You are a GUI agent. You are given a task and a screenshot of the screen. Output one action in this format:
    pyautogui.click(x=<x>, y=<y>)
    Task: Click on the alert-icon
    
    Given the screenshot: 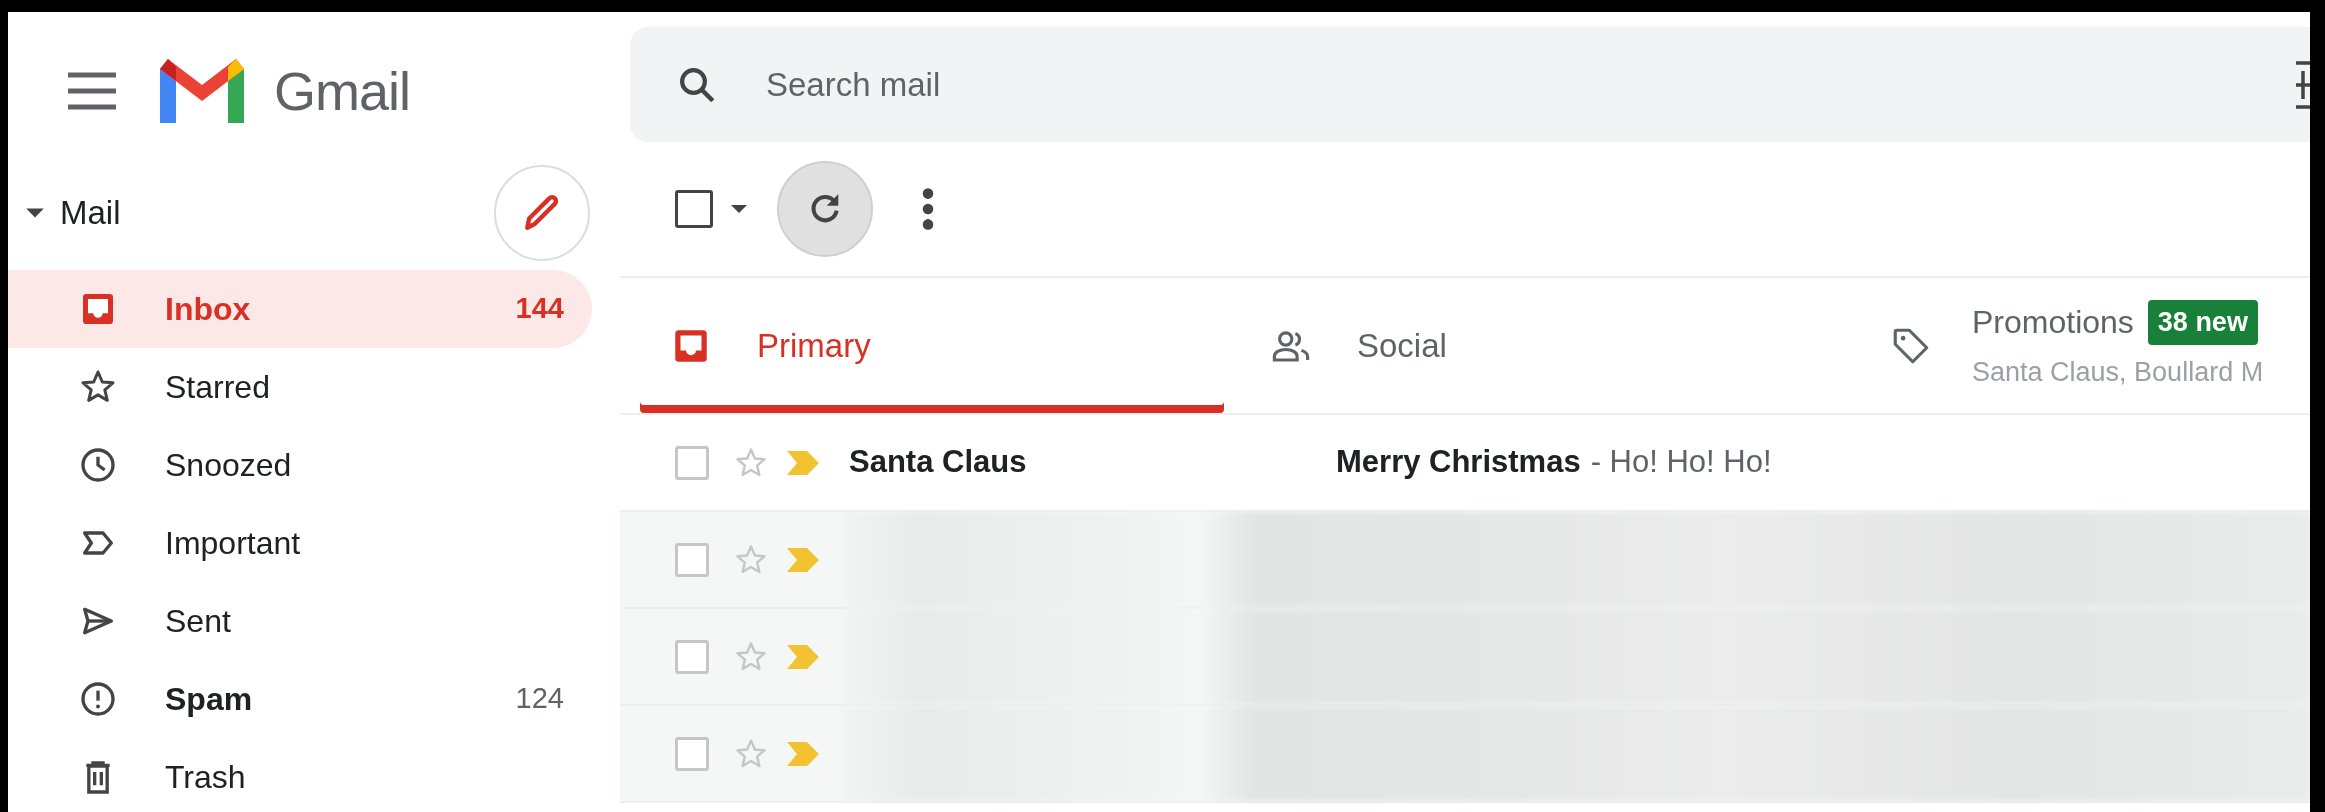 What is the action you would take?
    pyautogui.click(x=98, y=699)
    